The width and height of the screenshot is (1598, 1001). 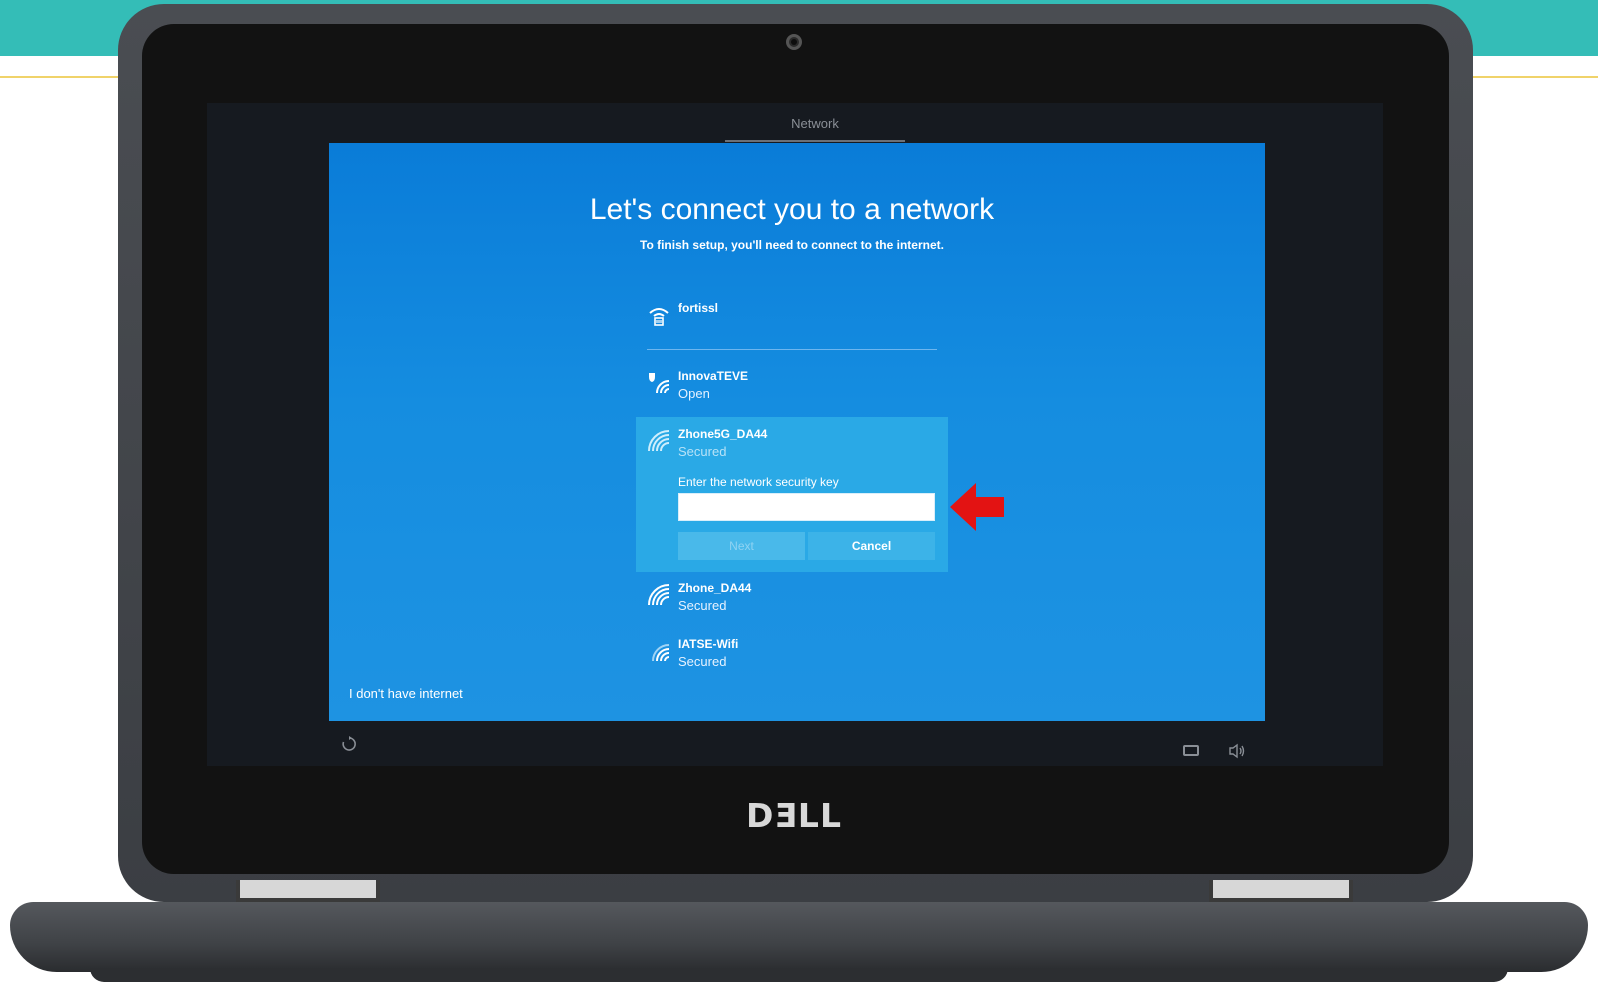 I want to click on right-hinge, so click(x=1281, y=891).